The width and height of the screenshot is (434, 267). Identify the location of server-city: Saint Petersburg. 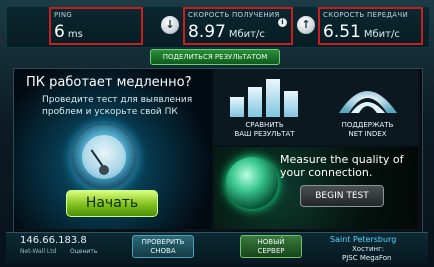
(363, 239).